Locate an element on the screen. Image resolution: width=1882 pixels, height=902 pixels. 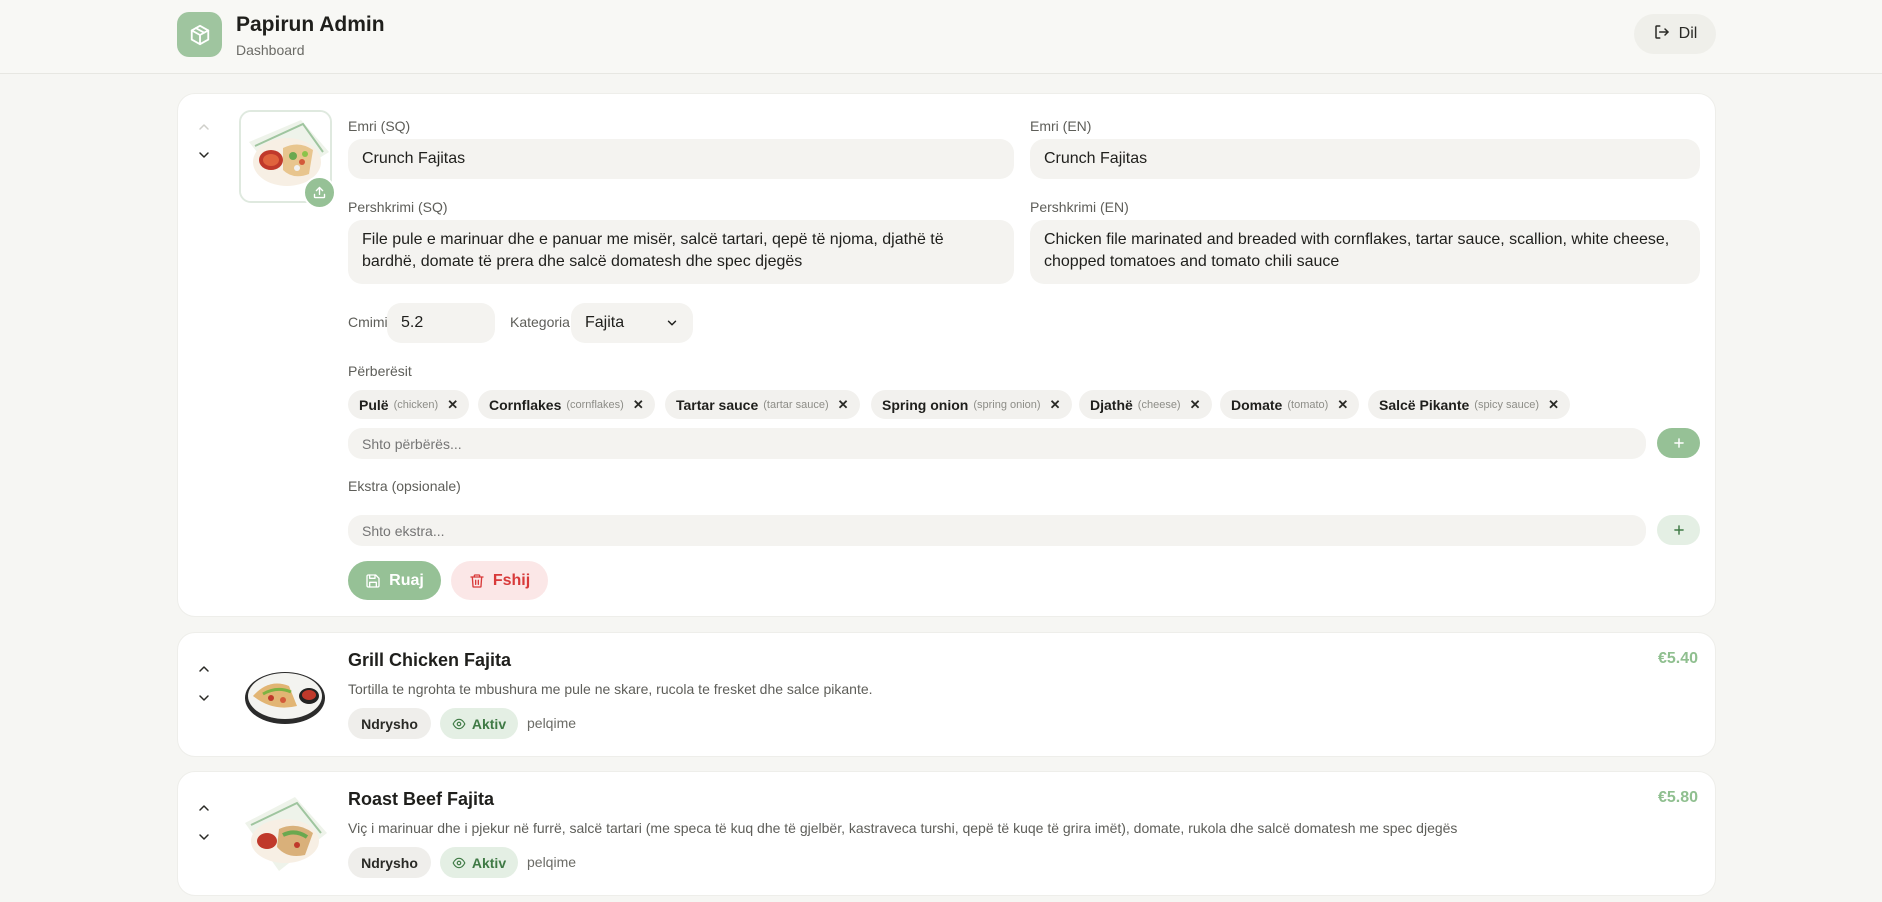
save-icon is located at coordinates (373, 580).